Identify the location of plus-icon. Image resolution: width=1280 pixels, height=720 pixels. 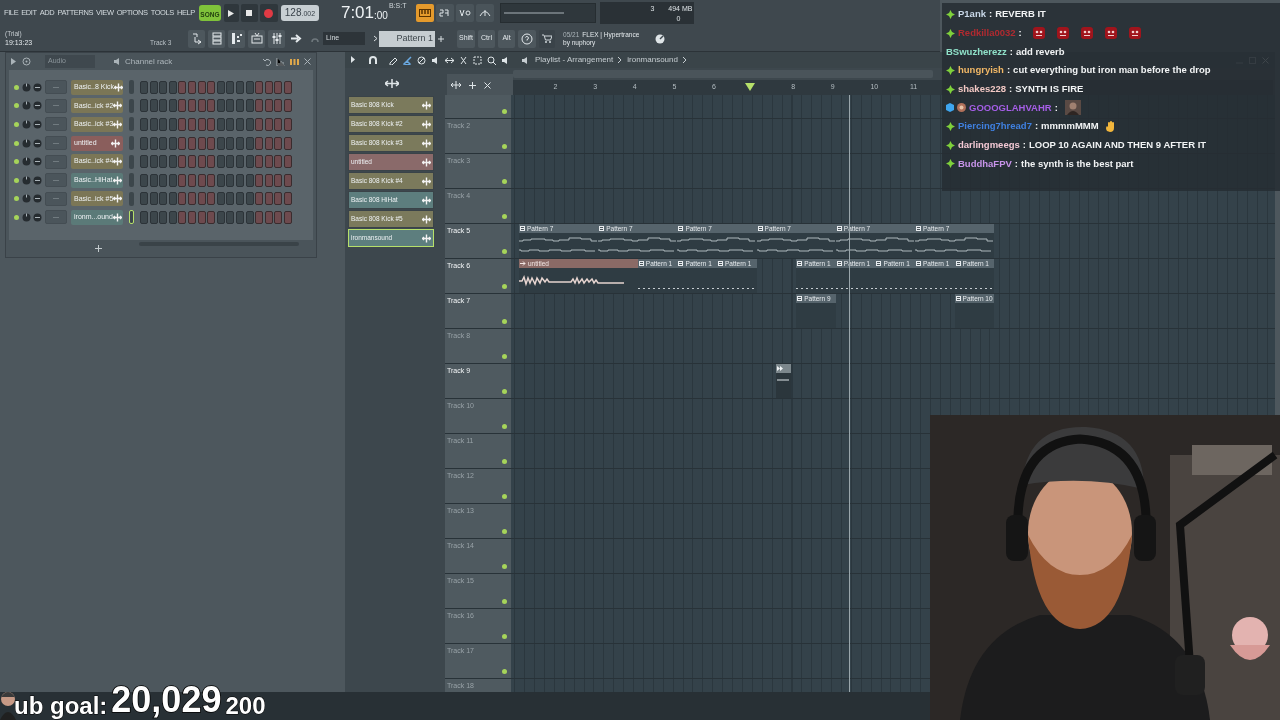
(472, 85).